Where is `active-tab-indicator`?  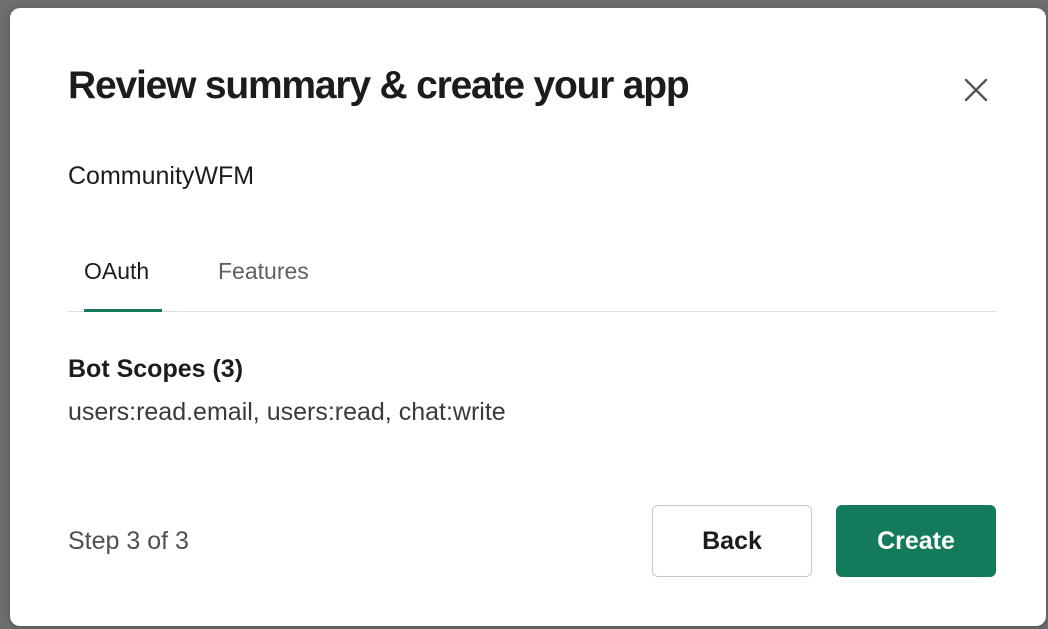
active-tab-indicator is located at coordinates (123, 310).